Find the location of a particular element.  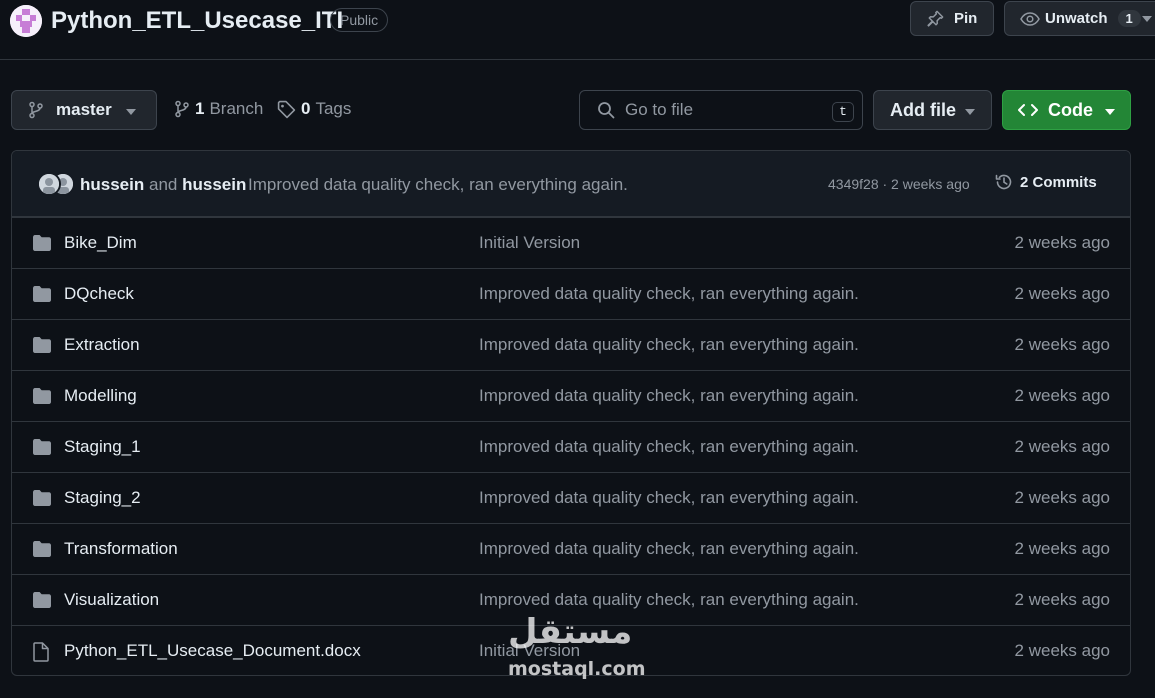

pin-button: Pin is located at coordinates (952, 18).